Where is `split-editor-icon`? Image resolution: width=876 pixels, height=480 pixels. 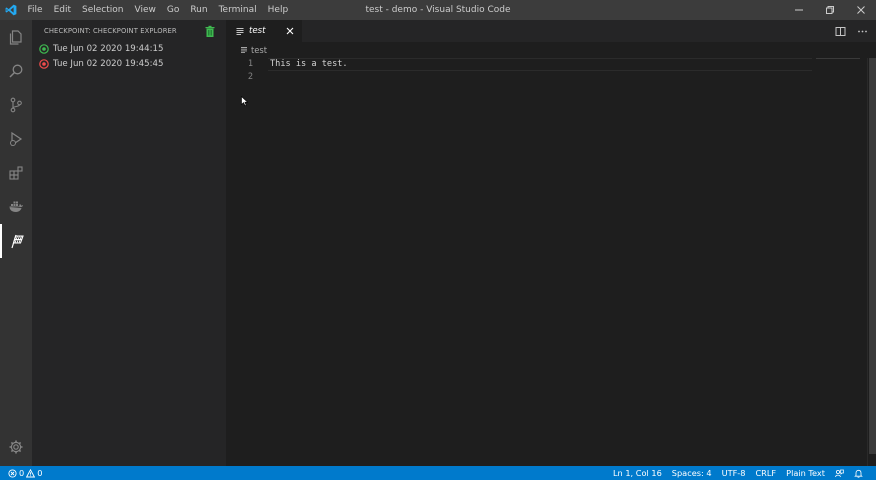 split-editor-icon is located at coordinates (840, 31).